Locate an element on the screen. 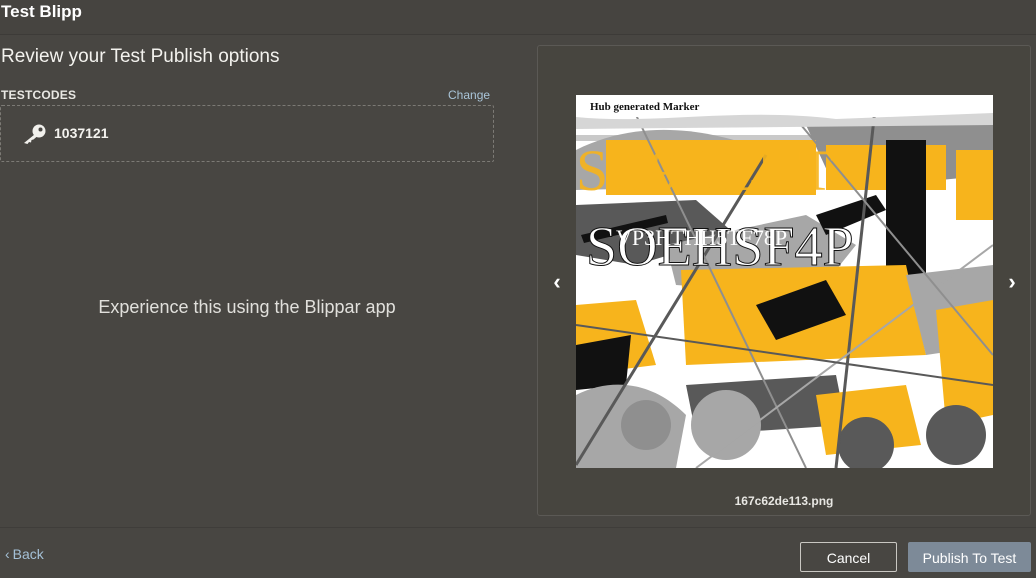  back-link: ‹ Back is located at coordinates (24, 554).